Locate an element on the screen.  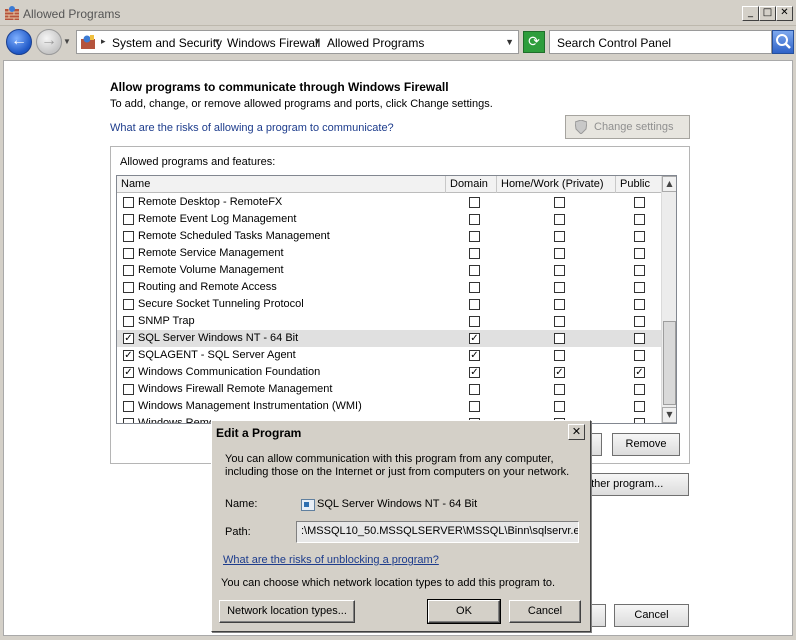
list-item: Remote Volume Management is located at coordinates (389, 270).